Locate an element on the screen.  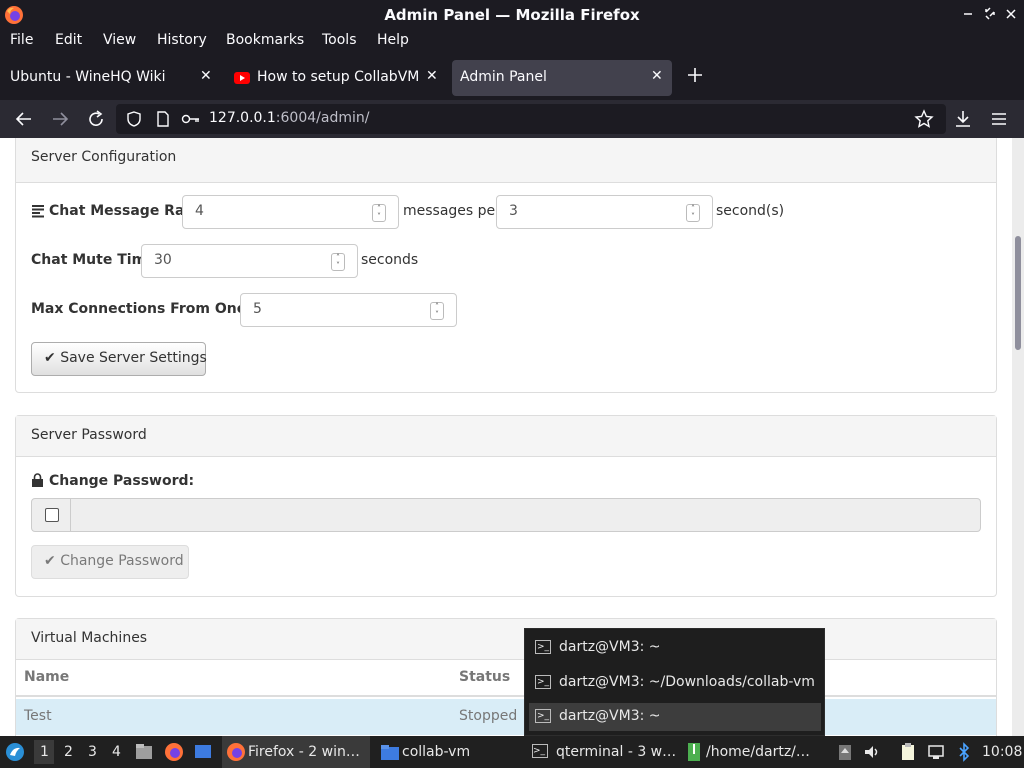
mute-seconds-suffix: seconds is located at coordinates (390, 260).